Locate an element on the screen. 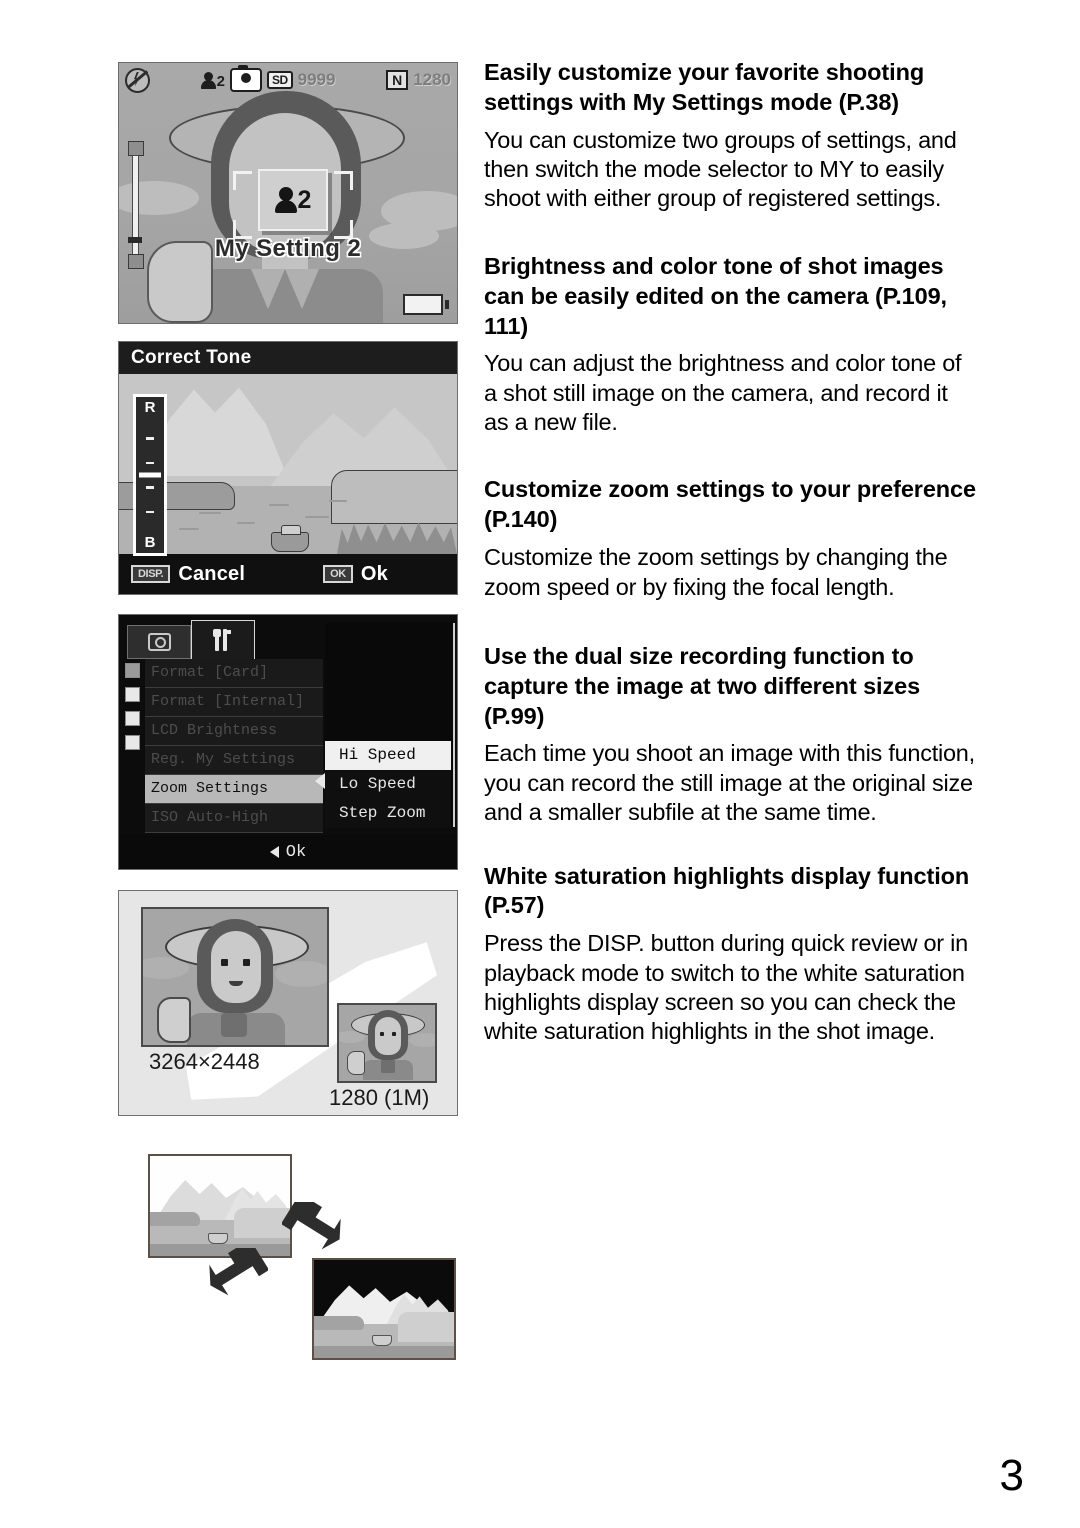 The image size is (1080, 1528). zoom-bar-icon is located at coordinates (136, 205).